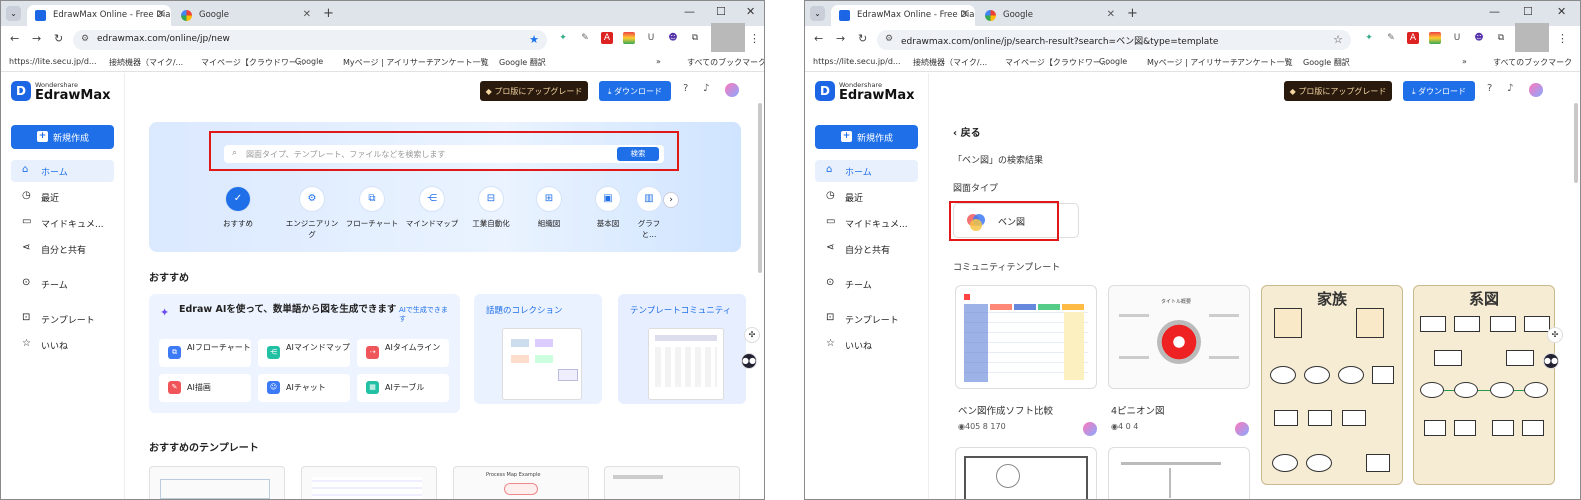 This screenshot has width=1581, height=500. I want to click on ai-table-button: ▦ AIテーブル, so click(403, 388).